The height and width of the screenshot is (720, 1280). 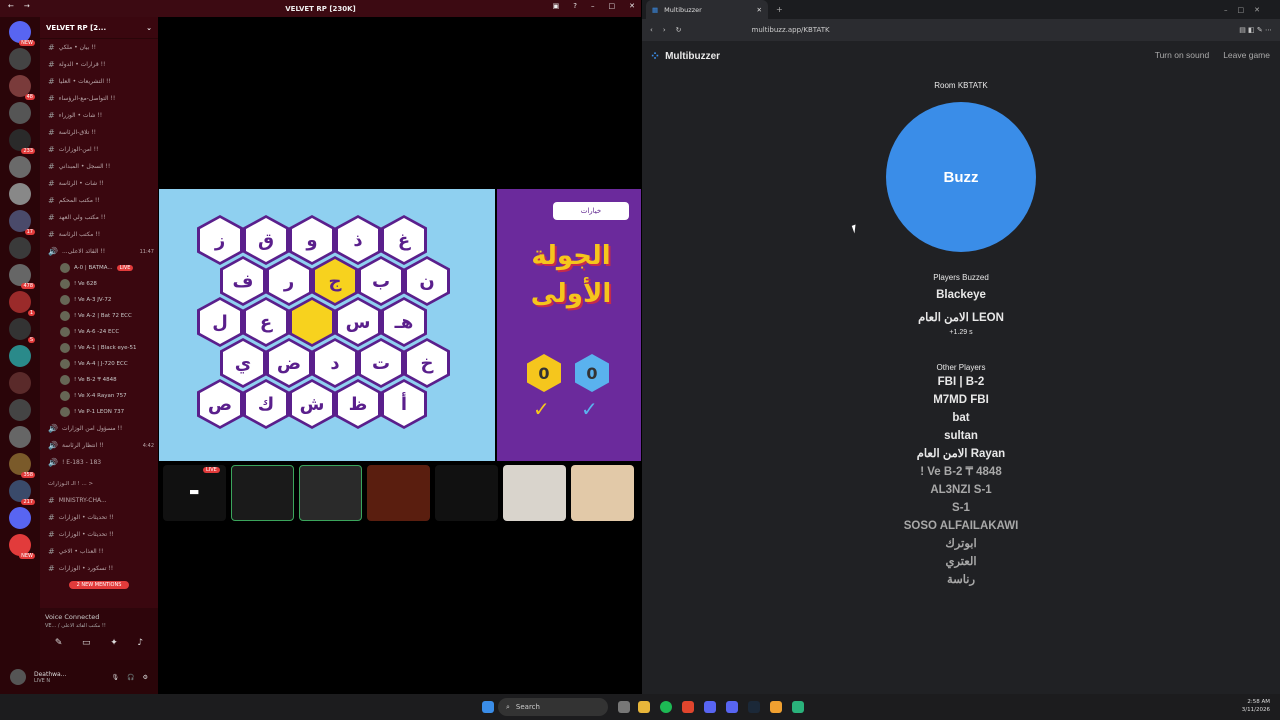 What do you see at coordinates (99, 316) in the screenshot?
I see `voice-user: ! Ve A-2 | Bat 72 ECC` at bounding box center [99, 316].